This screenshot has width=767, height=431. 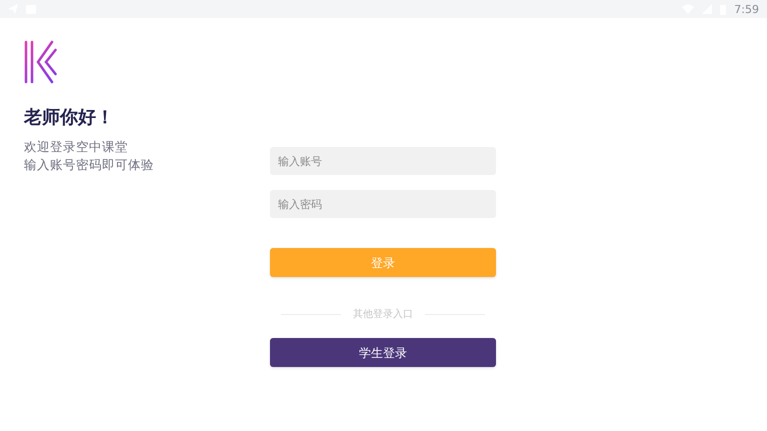 I want to click on greeting-title: 老师你好！, so click(x=69, y=118).